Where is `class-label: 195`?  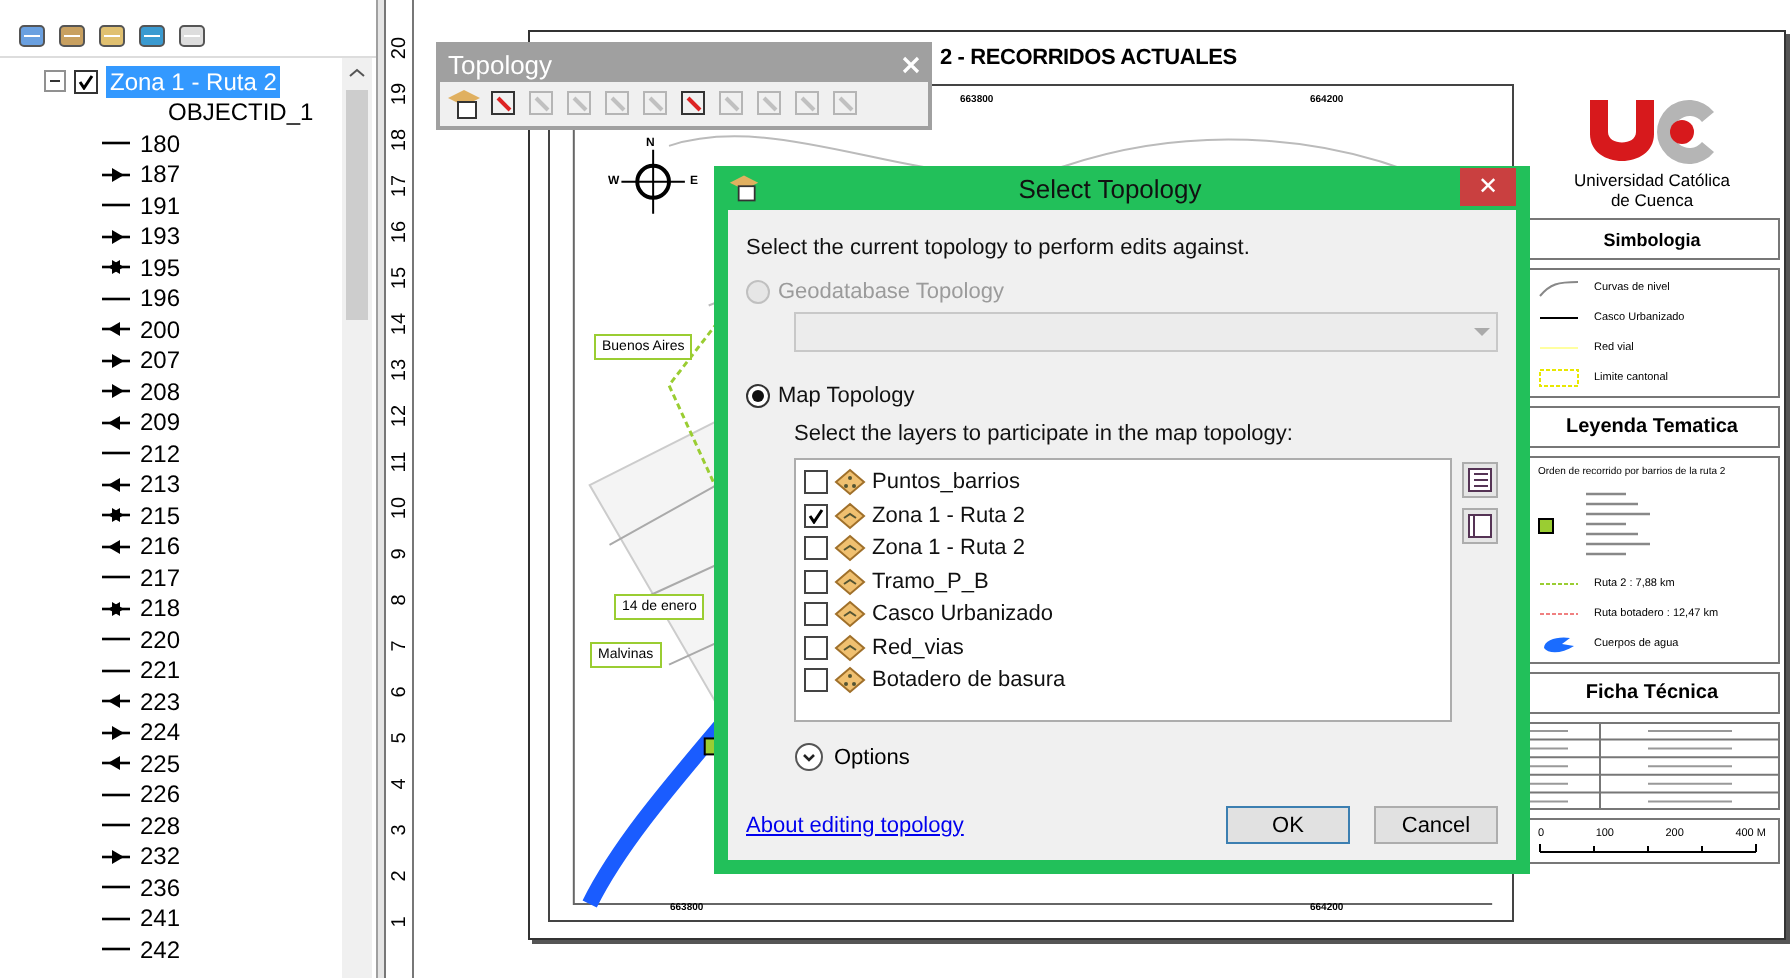 class-label: 195 is located at coordinates (160, 267).